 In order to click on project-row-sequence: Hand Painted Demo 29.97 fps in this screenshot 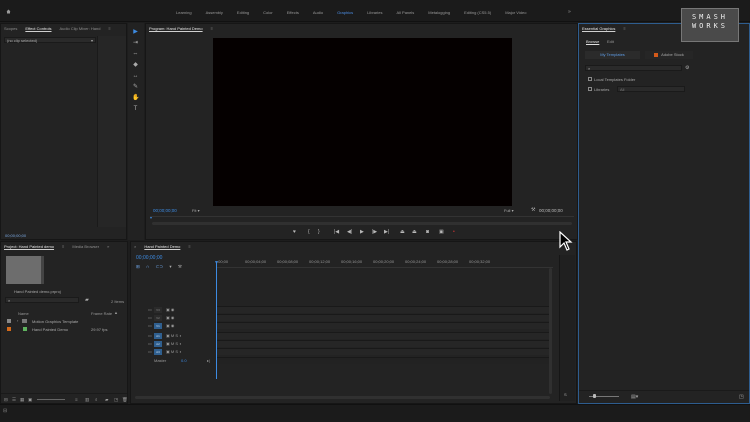, I will do `click(64, 329)`.